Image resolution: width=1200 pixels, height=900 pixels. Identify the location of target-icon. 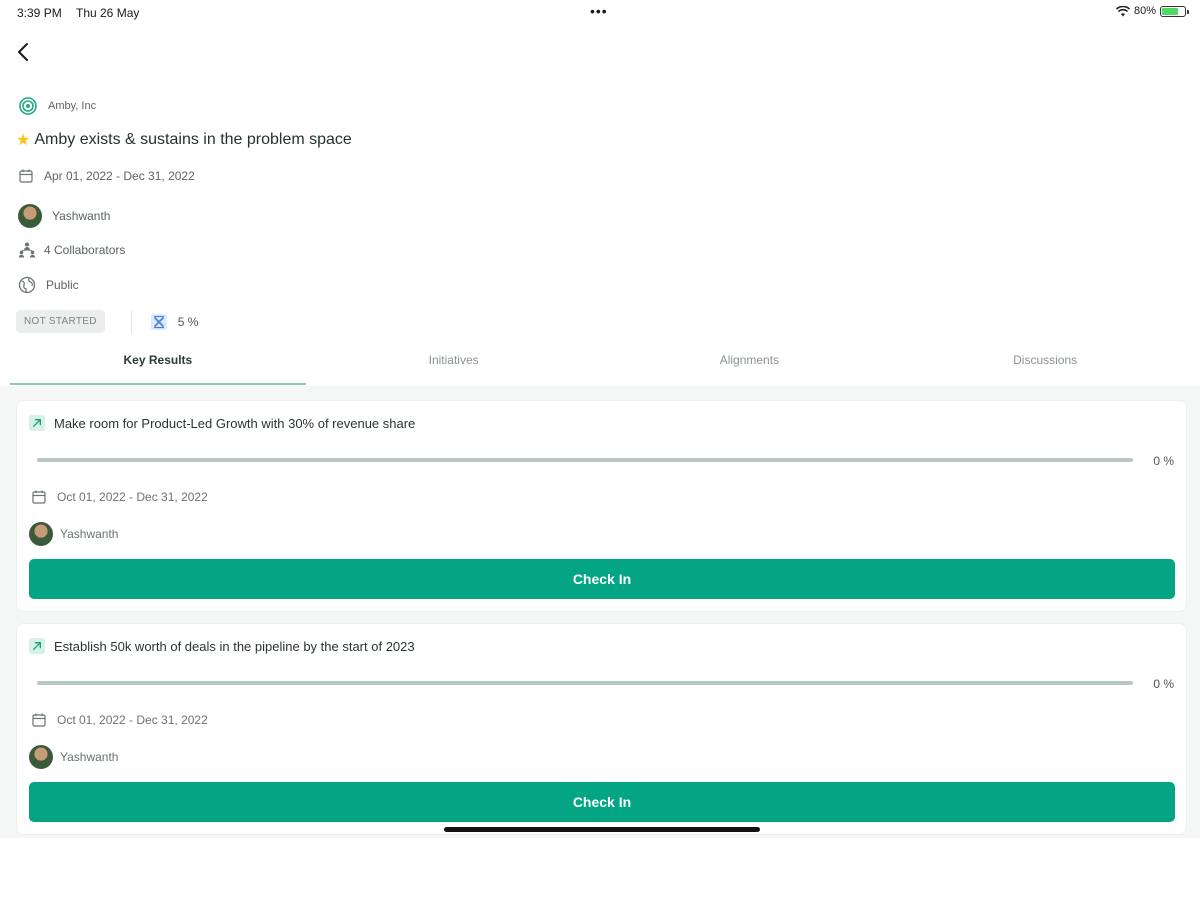
(28, 106).